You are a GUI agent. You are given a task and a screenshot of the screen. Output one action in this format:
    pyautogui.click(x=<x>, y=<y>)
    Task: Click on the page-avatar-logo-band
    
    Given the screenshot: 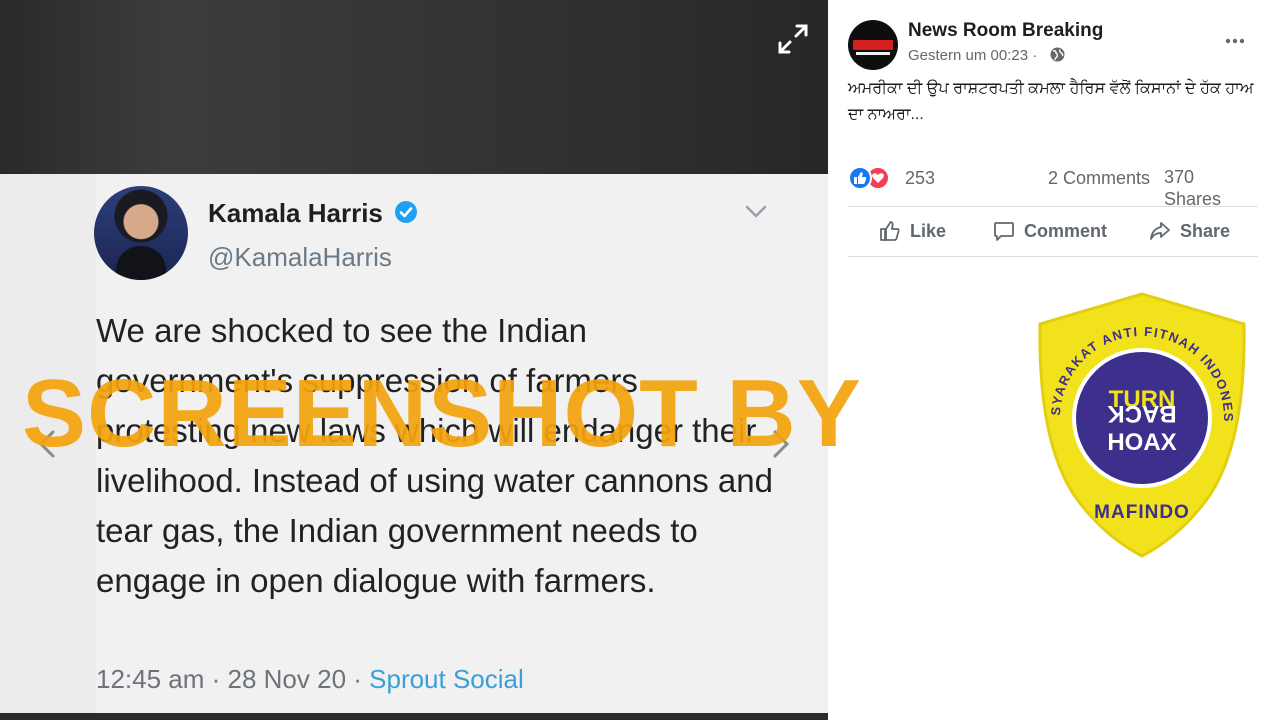 What is the action you would take?
    pyautogui.click(x=873, y=45)
    